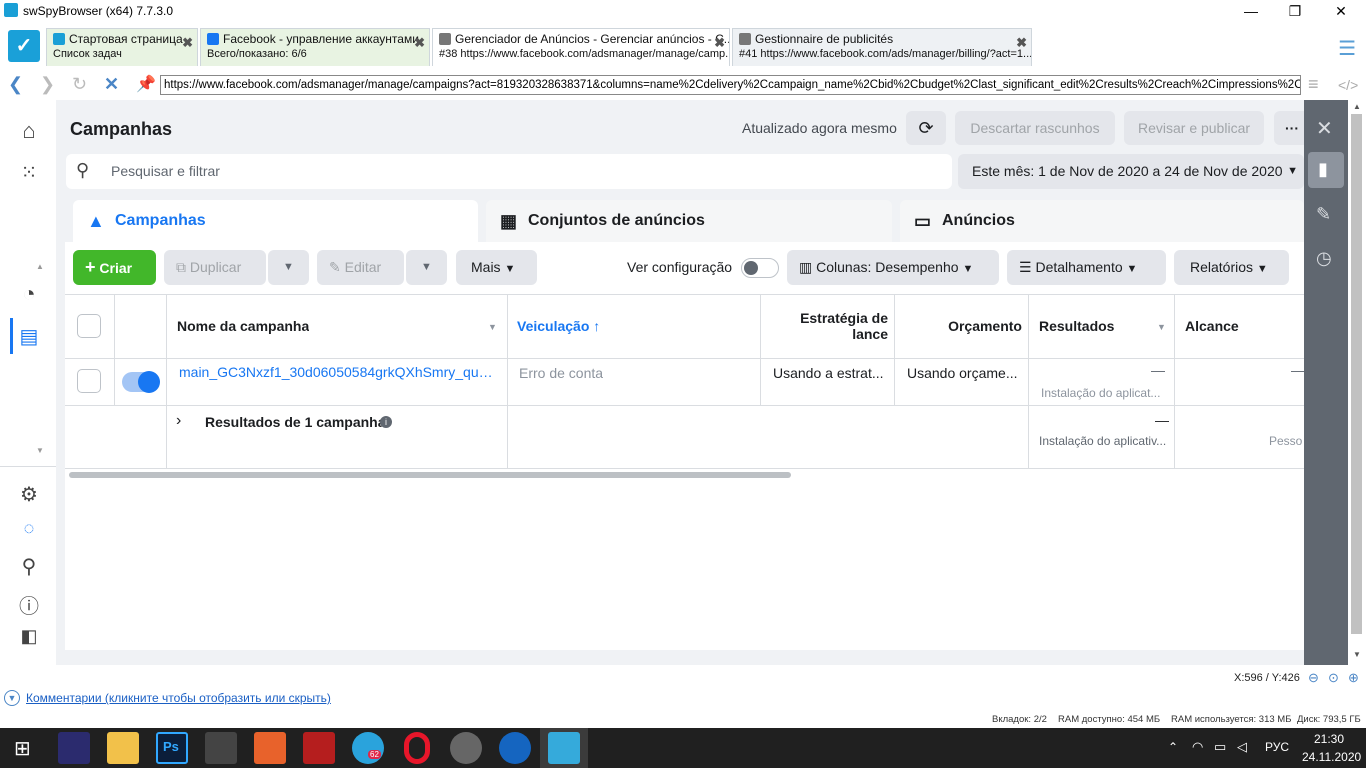 Image resolution: width=1366 pixels, height=768 pixels. I want to click on reload-icon: ↻, so click(79, 84).